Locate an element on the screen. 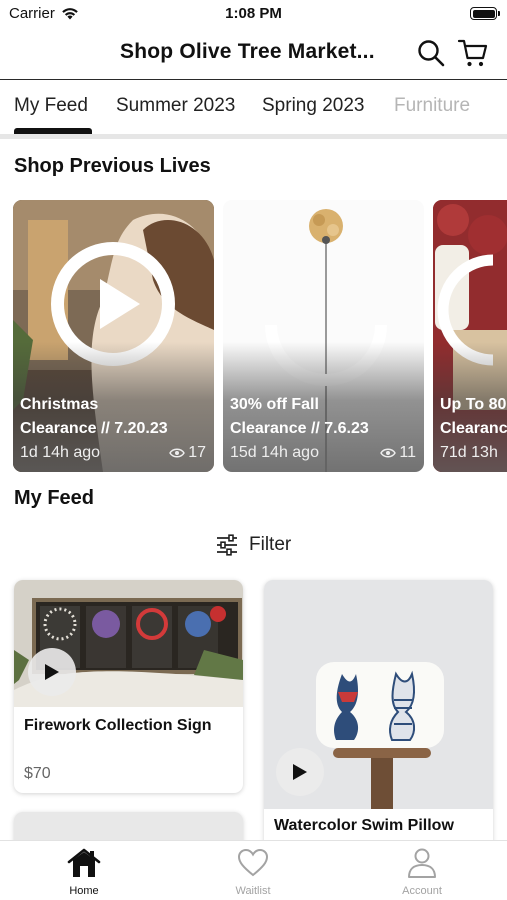 This screenshot has width=507, height=900. tab-spring-2023: Spring 2023 is located at coordinates (313, 106).